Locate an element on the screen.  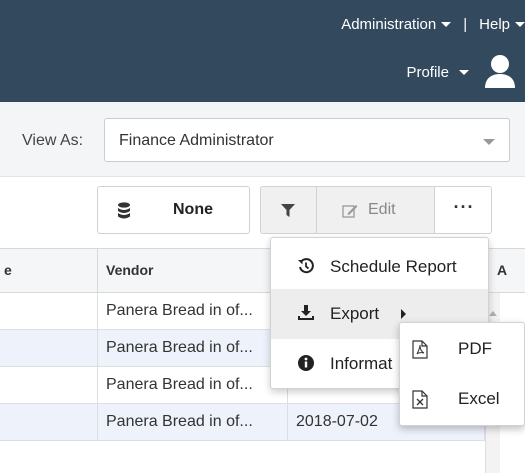
edit-label: Edit is located at coordinates (382, 209).